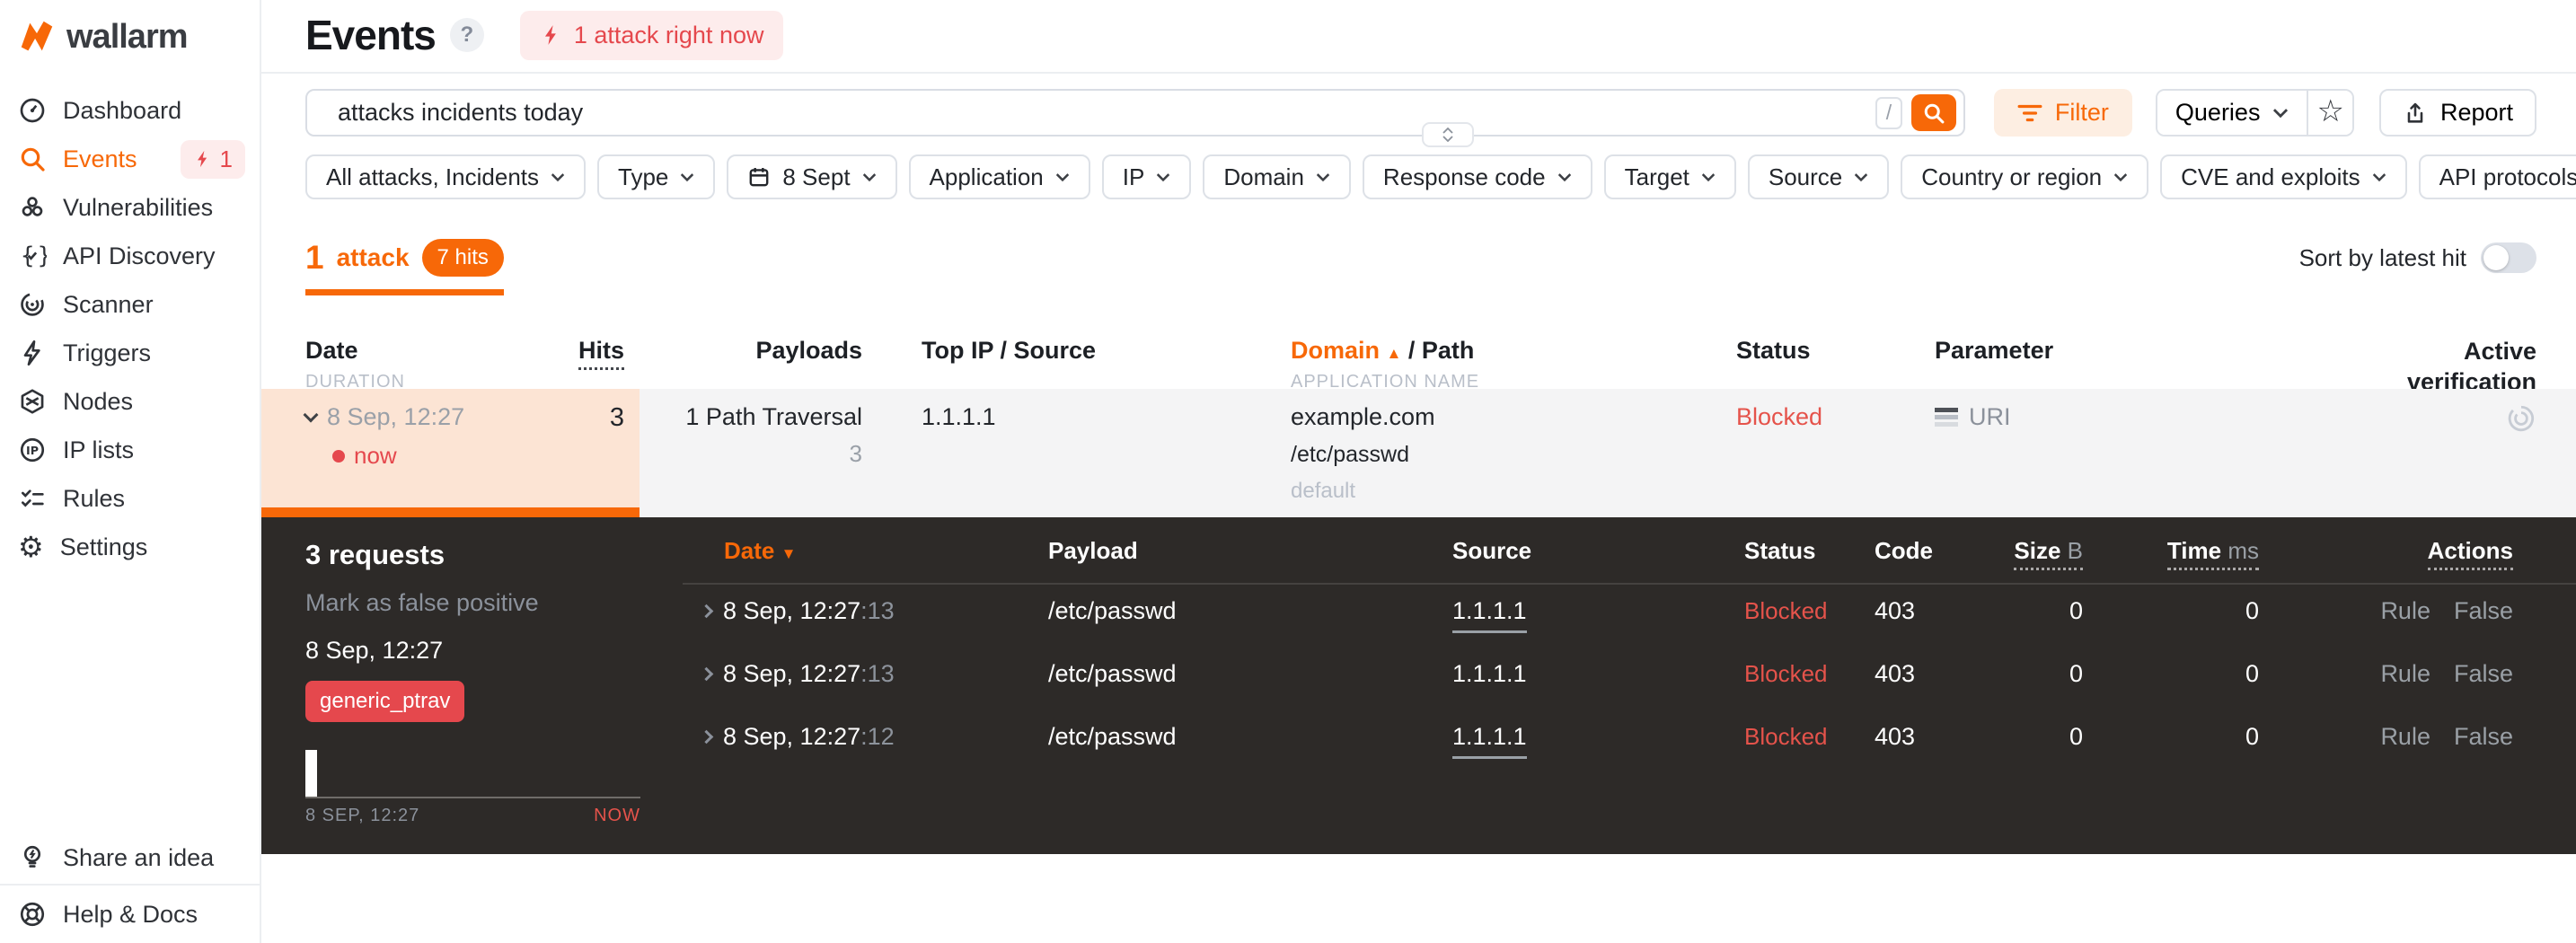 The height and width of the screenshot is (943, 2576). What do you see at coordinates (130, 450) in the screenshot?
I see `sidebar-item-ip-lists: IP IP lists` at bounding box center [130, 450].